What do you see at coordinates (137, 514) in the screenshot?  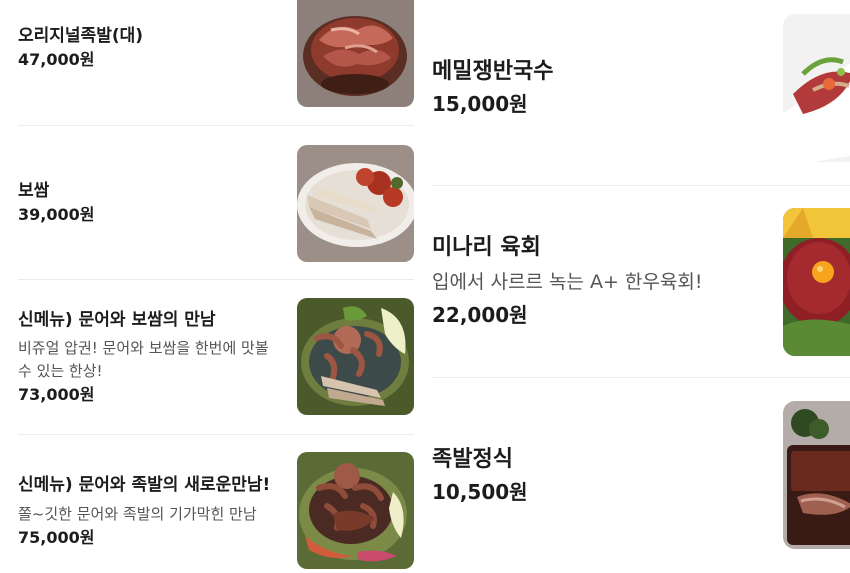 I see `menu-item-description: 쫄~깃한 문어와 족발의 기가막힌 만남` at bounding box center [137, 514].